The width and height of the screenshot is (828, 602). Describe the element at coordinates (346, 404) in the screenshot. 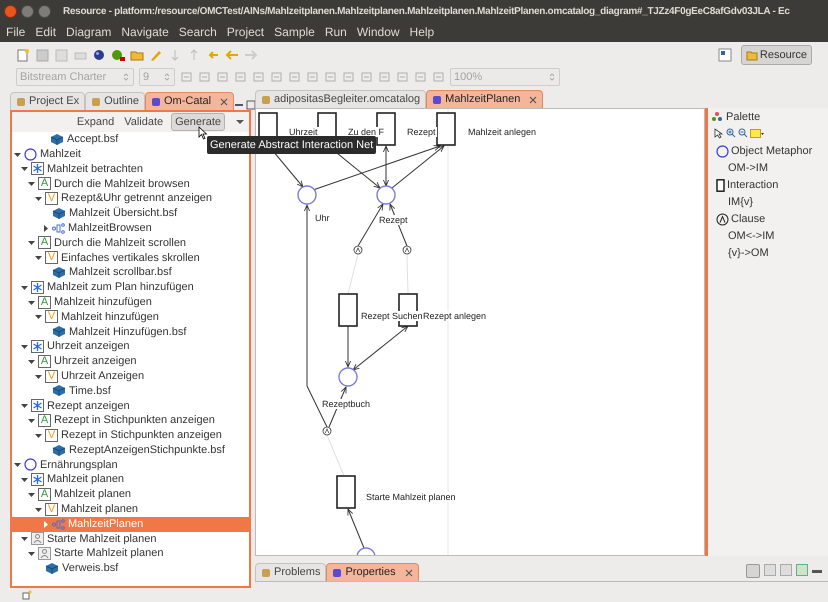

I see `node-label: Rezeptbuch` at that location.